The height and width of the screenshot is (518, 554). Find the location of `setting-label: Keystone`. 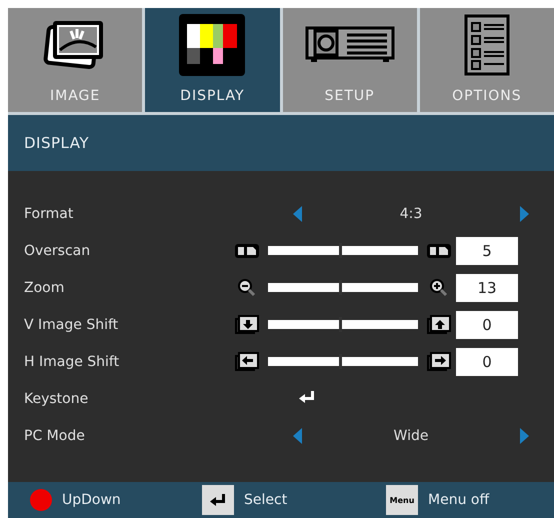

setting-label: Keystone is located at coordinates (56, 398).